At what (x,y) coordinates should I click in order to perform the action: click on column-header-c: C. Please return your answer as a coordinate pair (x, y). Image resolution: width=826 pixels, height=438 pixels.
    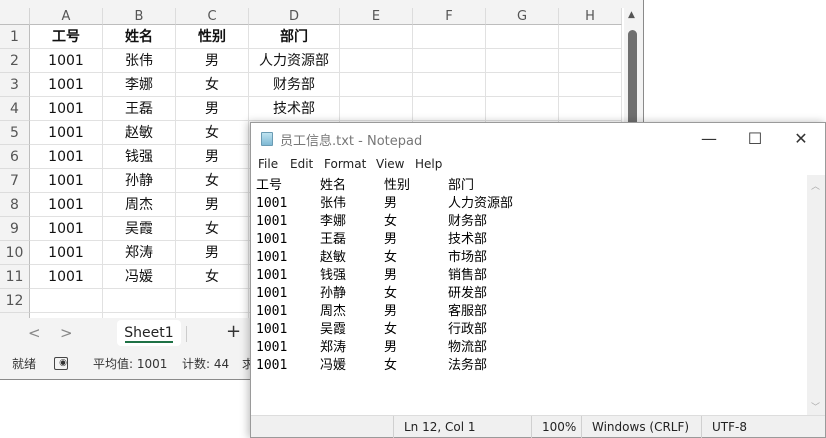
    Looking at the image, I should click on (212, 16).